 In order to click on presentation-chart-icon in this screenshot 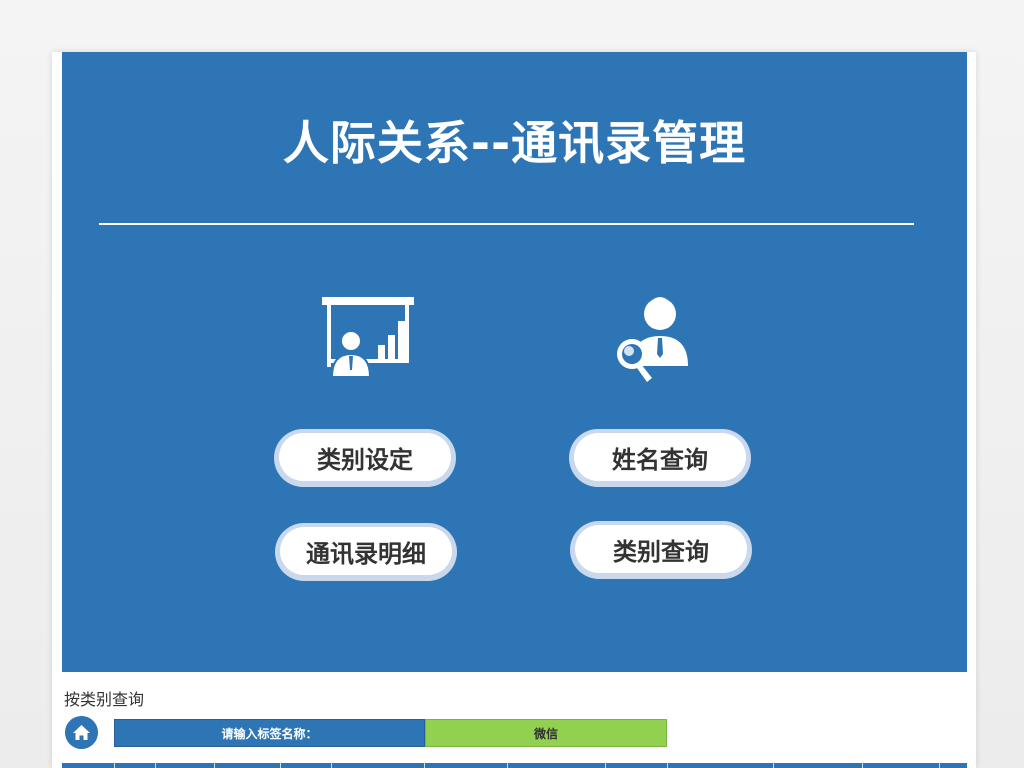, I will do `click(368, 337)`.